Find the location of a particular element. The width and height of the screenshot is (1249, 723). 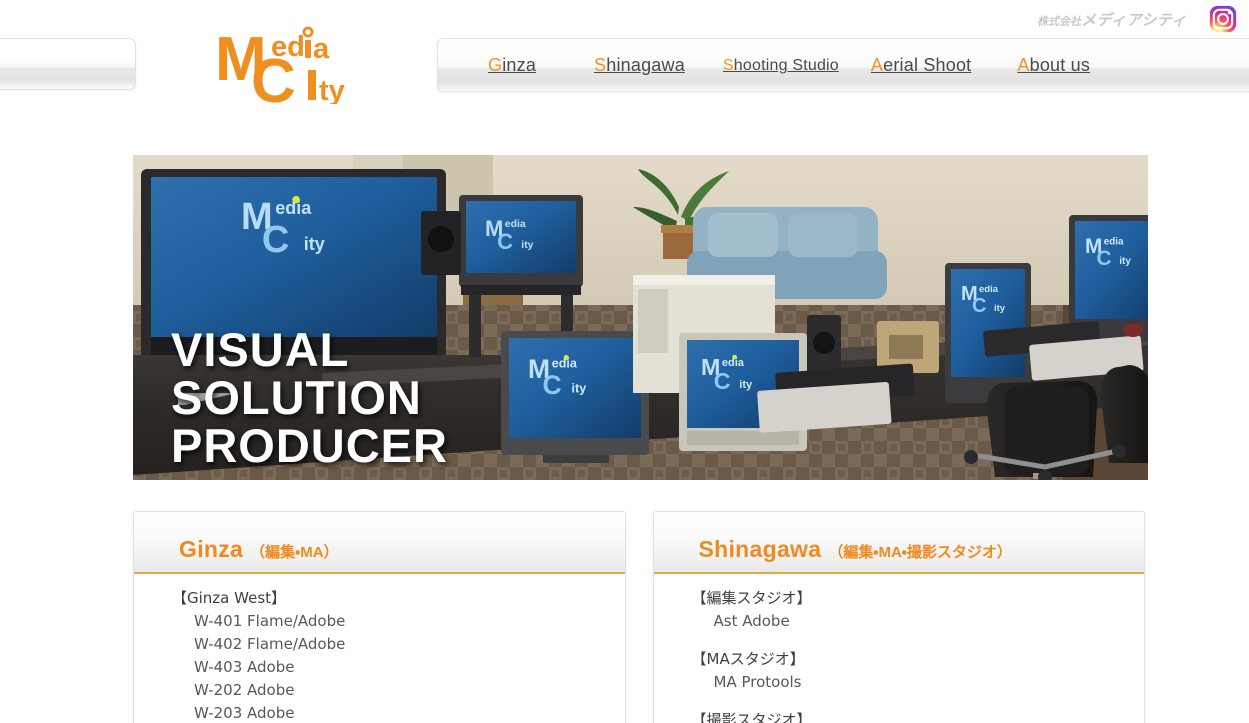

nav-item-shooting-studio: Shooting Studio is located at coordinates (781, 66).